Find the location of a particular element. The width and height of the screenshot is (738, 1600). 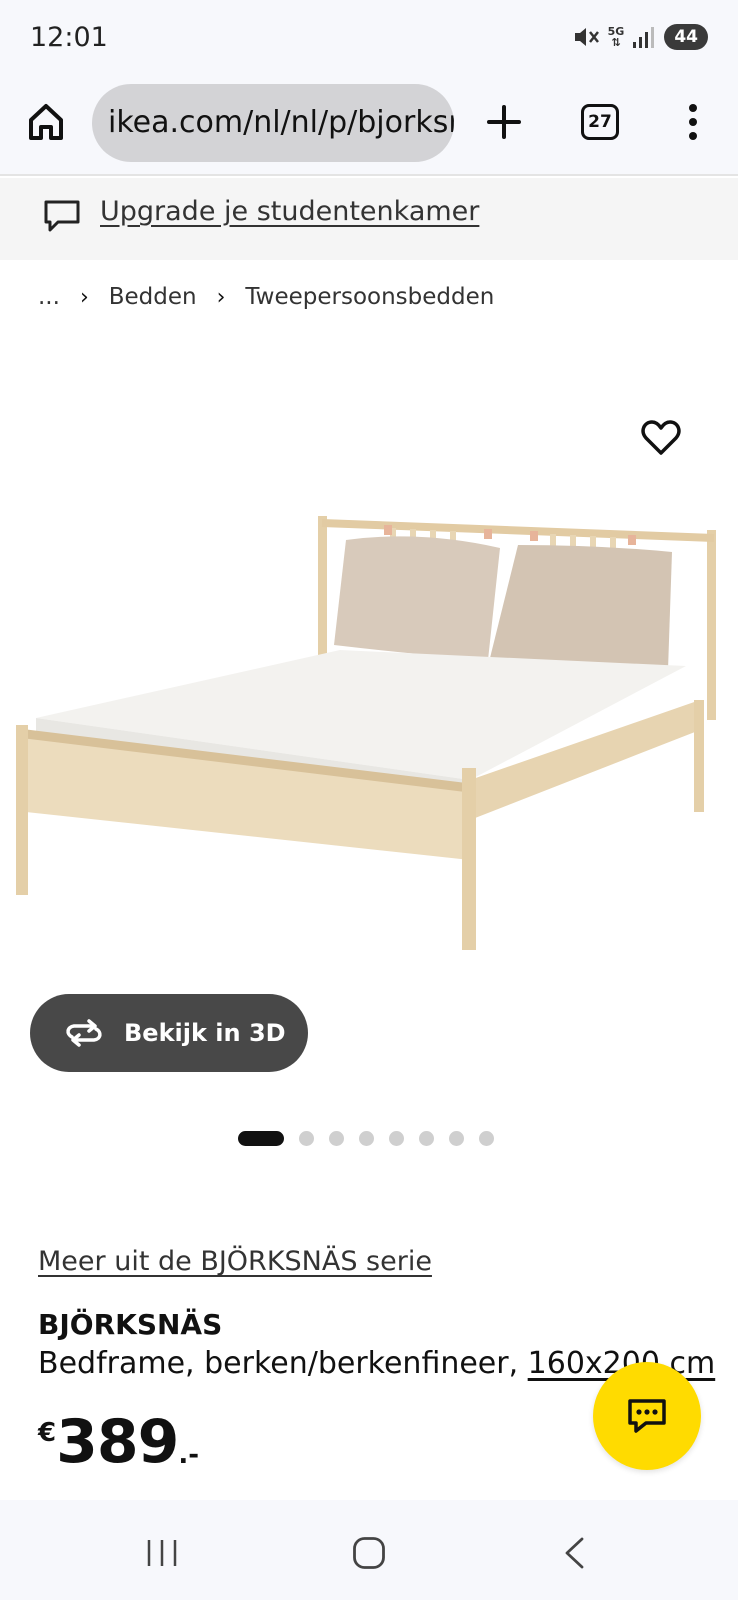

home-icon is located at coordinates (46, 122).